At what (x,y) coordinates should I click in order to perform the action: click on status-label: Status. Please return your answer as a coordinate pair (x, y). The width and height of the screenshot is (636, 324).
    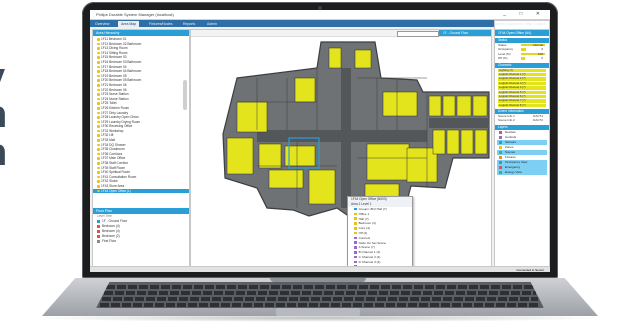
    Looking at the image, I should click on (502, 45).